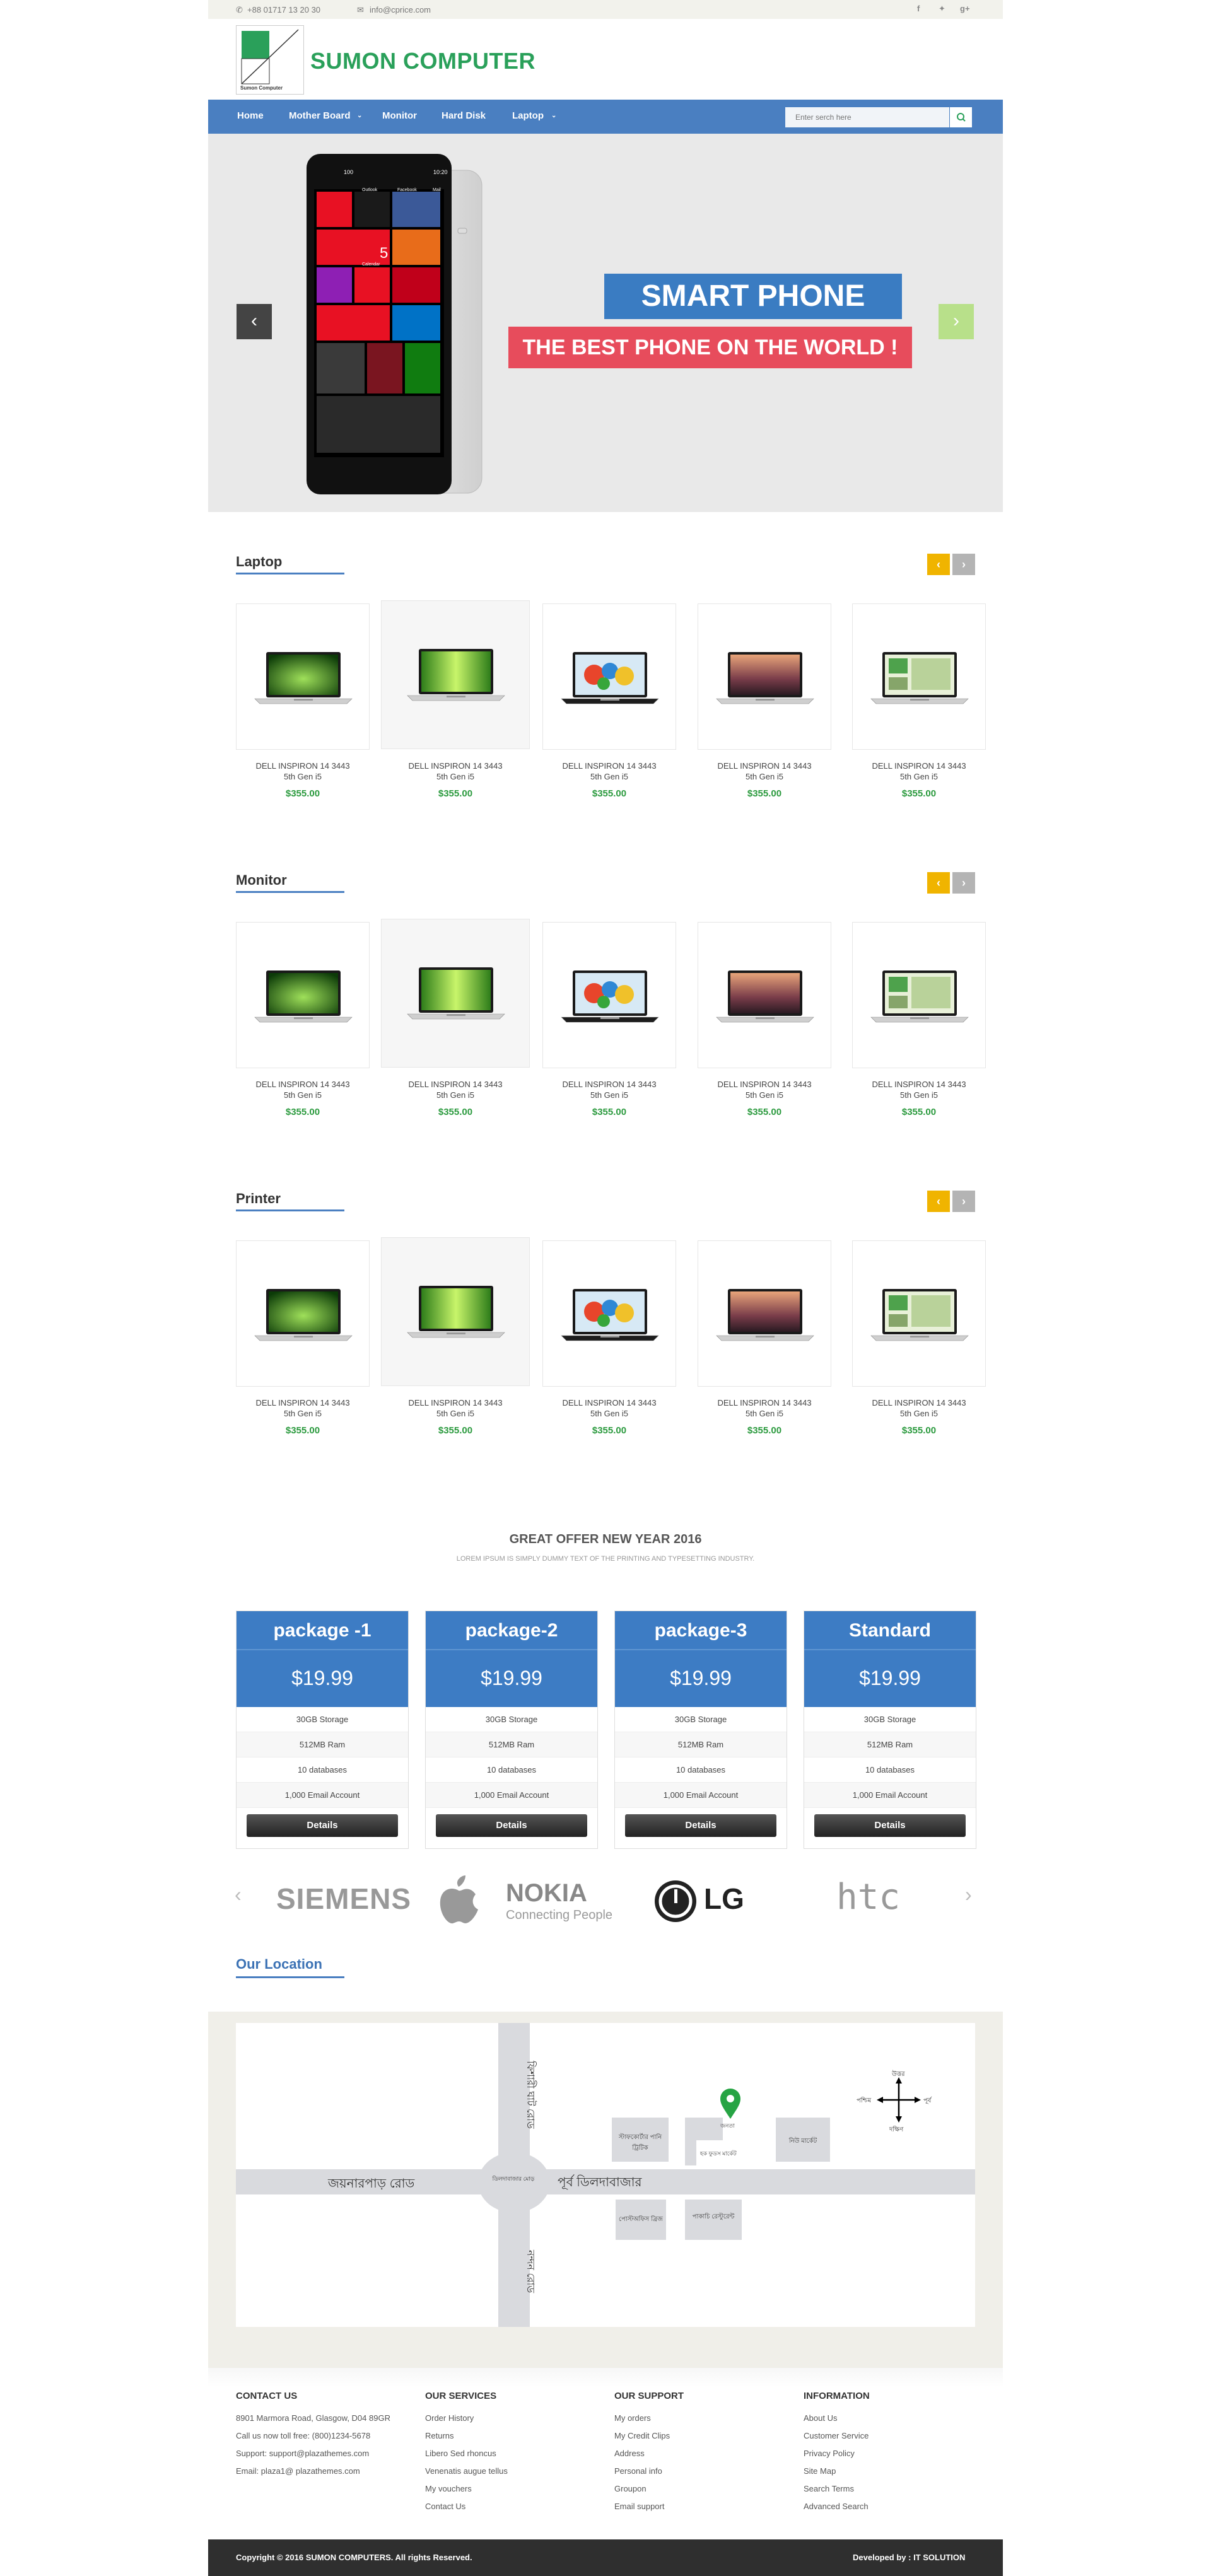 This screenshot has width=1211, height=2576. I want to click on footer-support-item: My orders, so click(632, 2418).